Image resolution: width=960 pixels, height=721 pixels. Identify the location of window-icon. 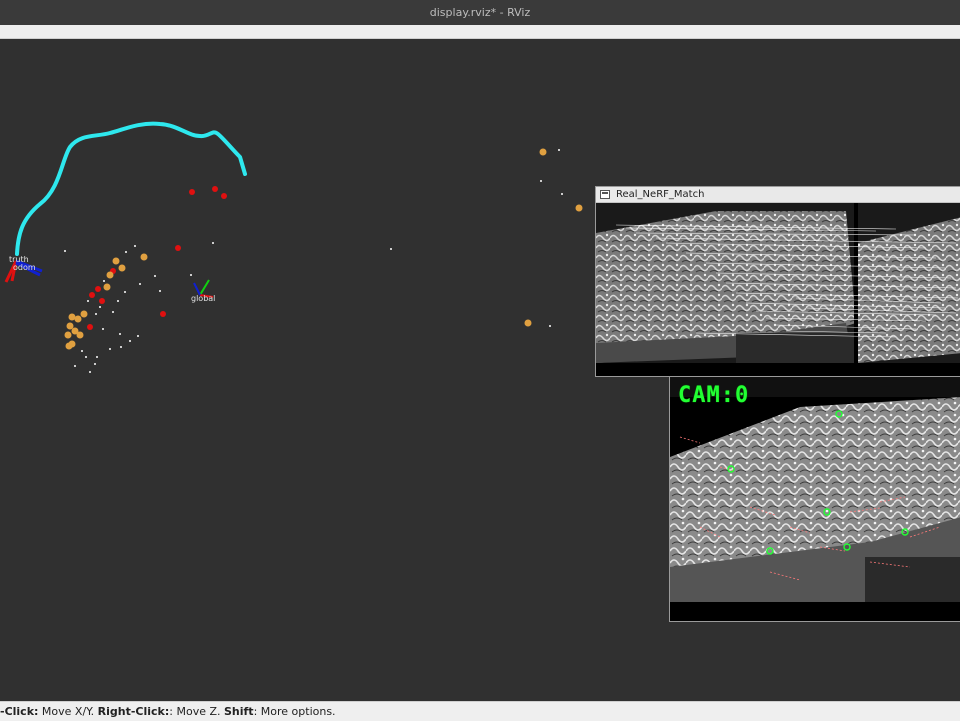
(605, 194).